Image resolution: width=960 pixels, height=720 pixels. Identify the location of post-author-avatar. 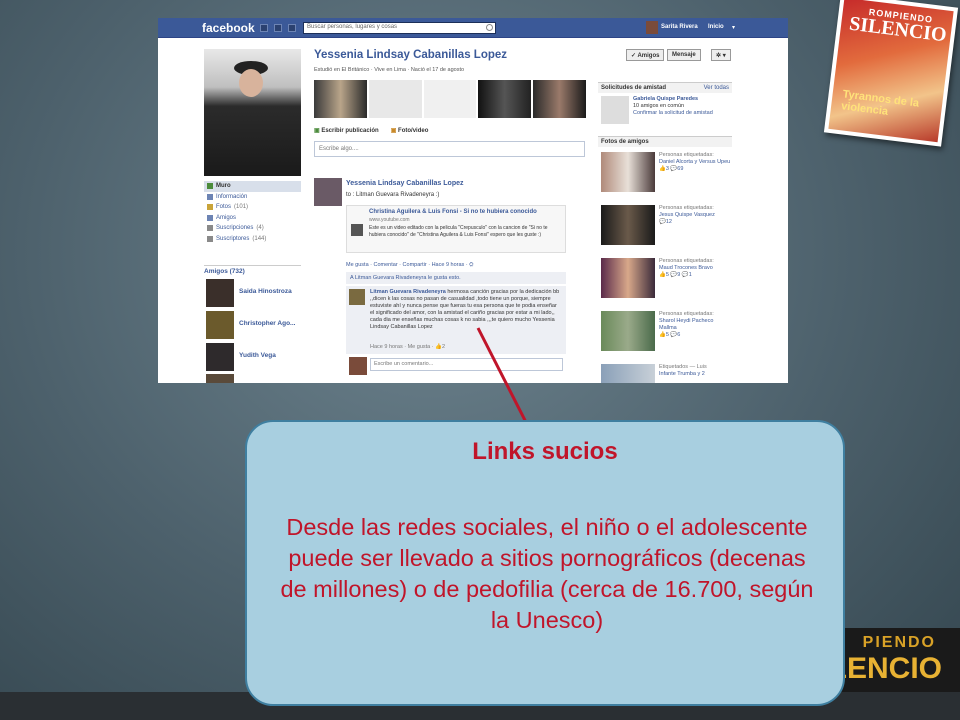
(328, 192).